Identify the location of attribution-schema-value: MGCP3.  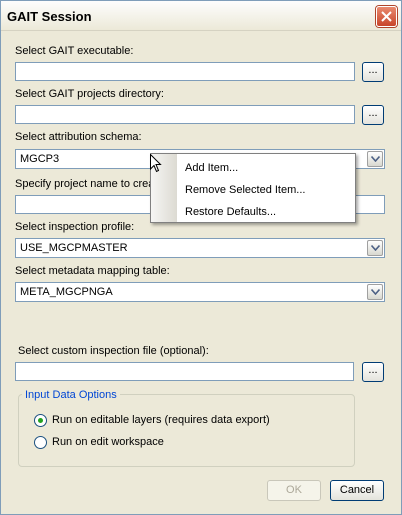
(40, 159).